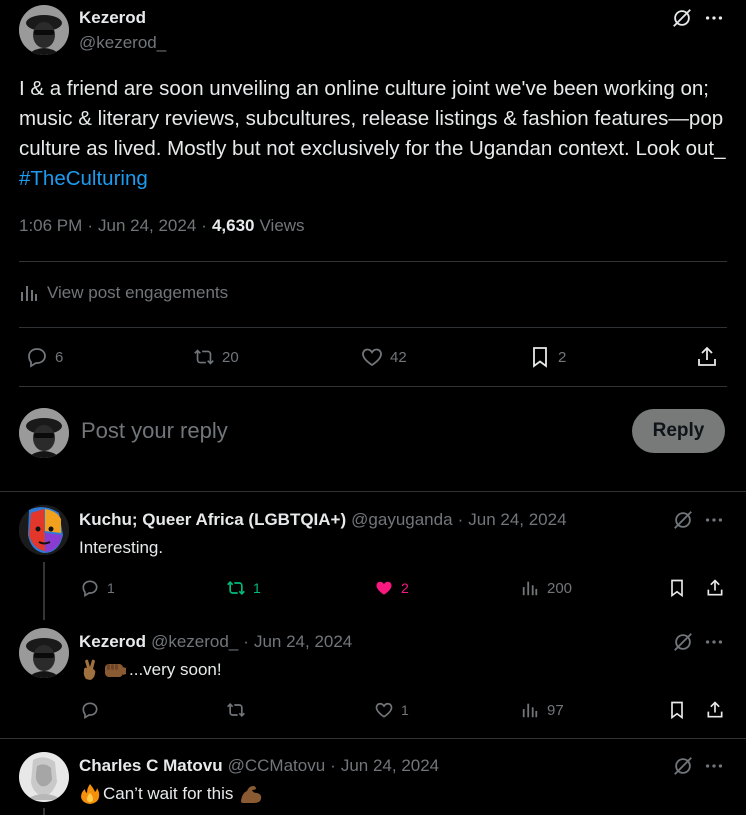 This screenshot has width=746, height=815. Describe the element at coordinates (138, 292) in the screenshot. I see `engagements-label: View post engagements` at that location.